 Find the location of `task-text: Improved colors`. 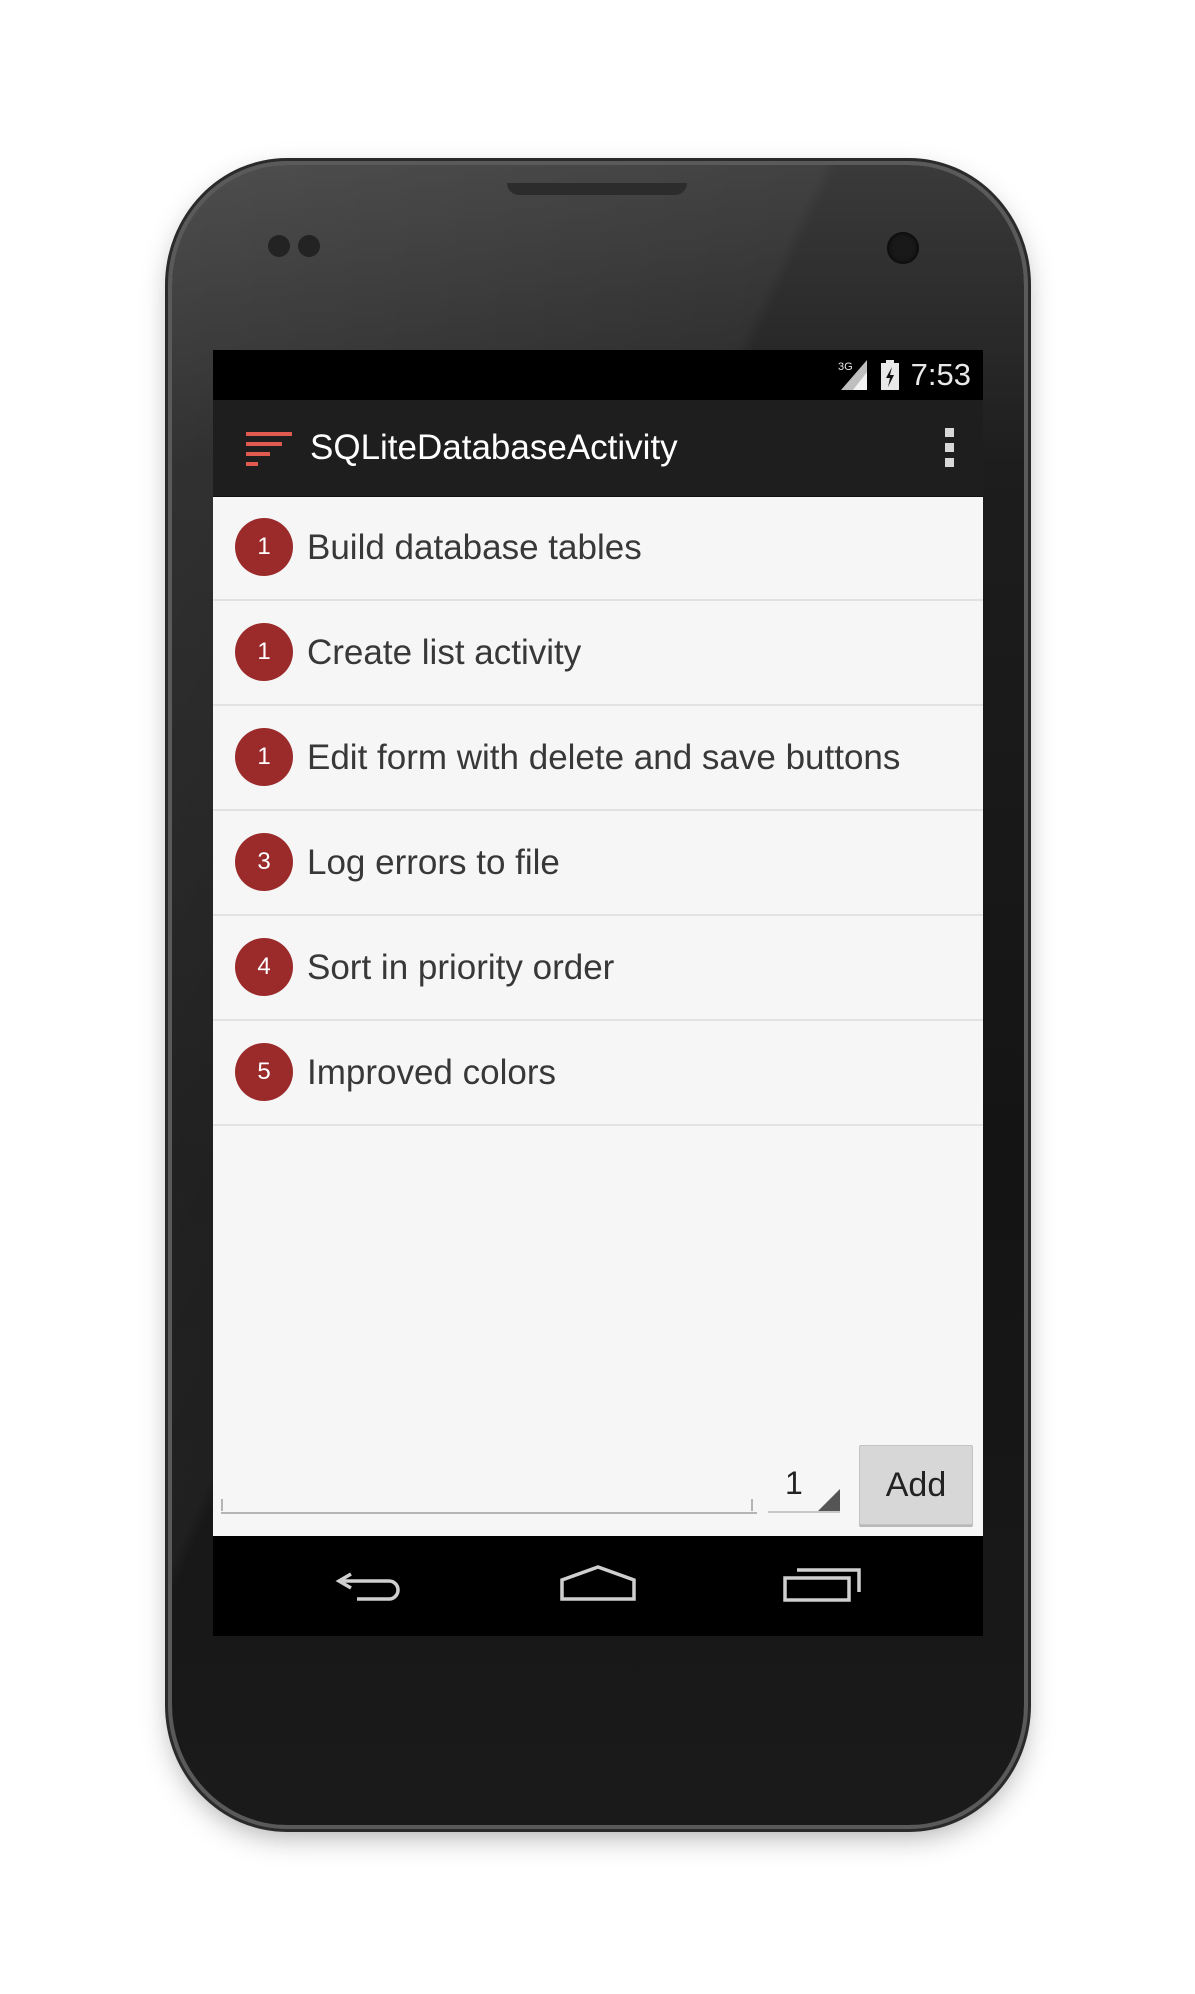

task-text: Improved colors is located at coordinates (431, 1072).